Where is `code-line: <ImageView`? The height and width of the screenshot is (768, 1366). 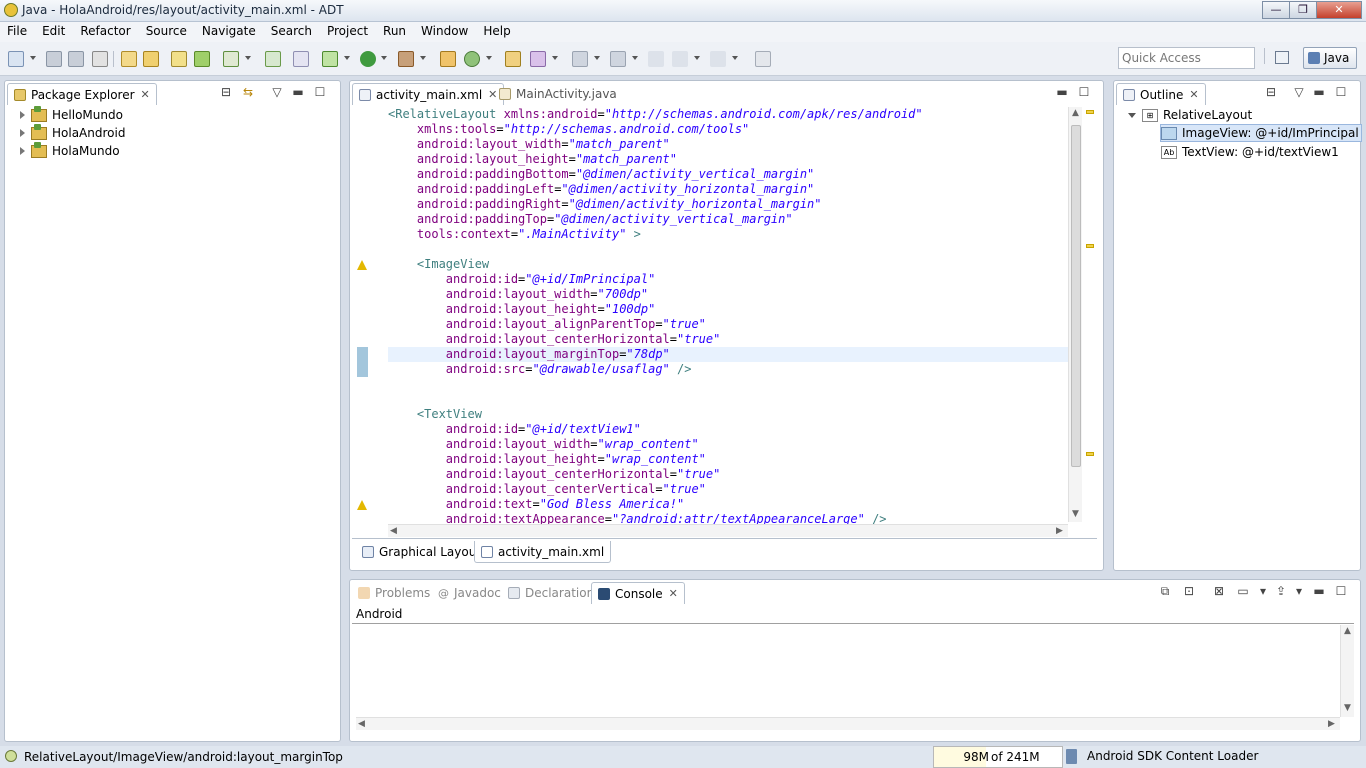
code-line: <ImageView is located at coordinates (728, 264).